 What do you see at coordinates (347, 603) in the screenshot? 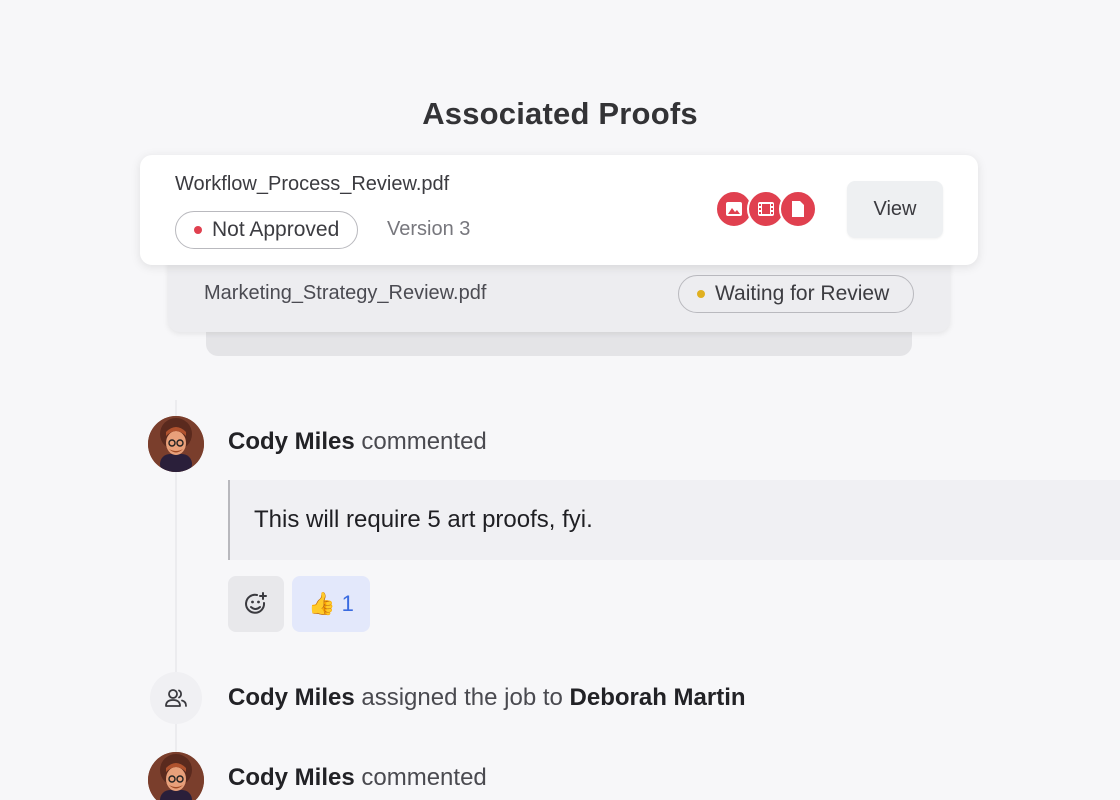
I see `reaction-count: 1` at bounding box center [347, 603].